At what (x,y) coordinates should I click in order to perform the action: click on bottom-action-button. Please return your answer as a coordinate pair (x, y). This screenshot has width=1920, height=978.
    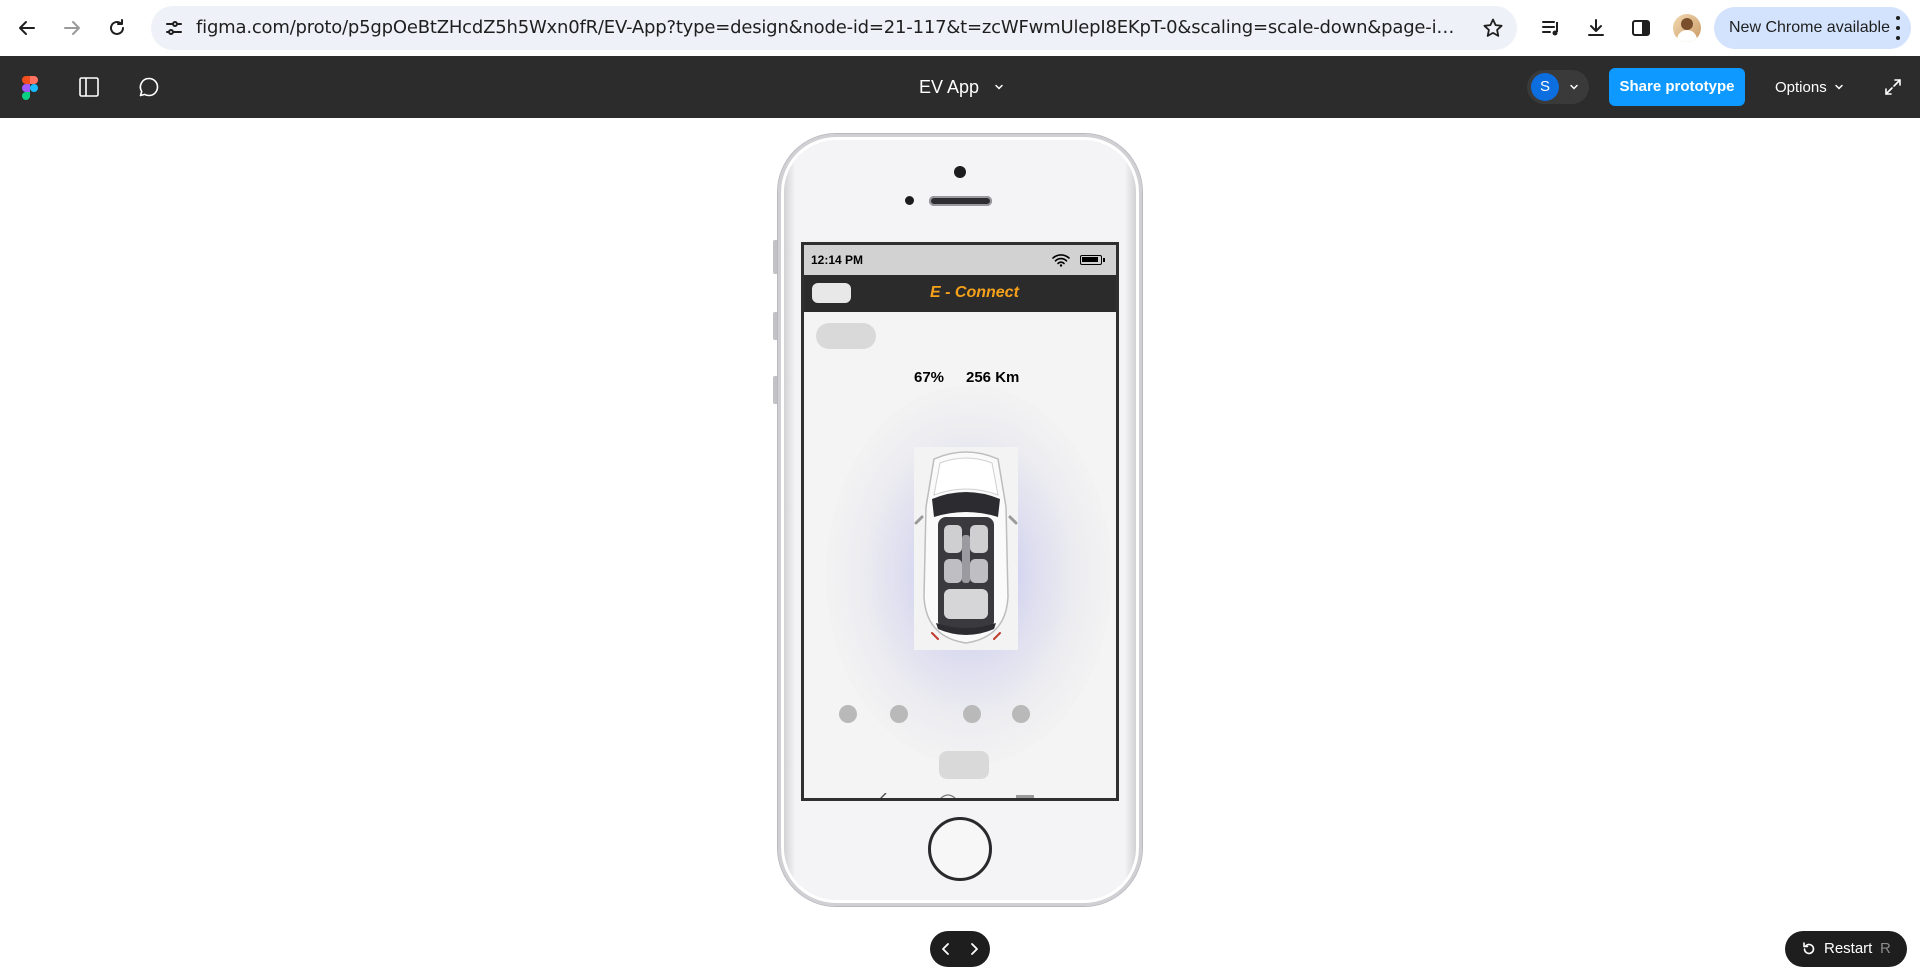
    Looking at the image, I should click on (964, 765).